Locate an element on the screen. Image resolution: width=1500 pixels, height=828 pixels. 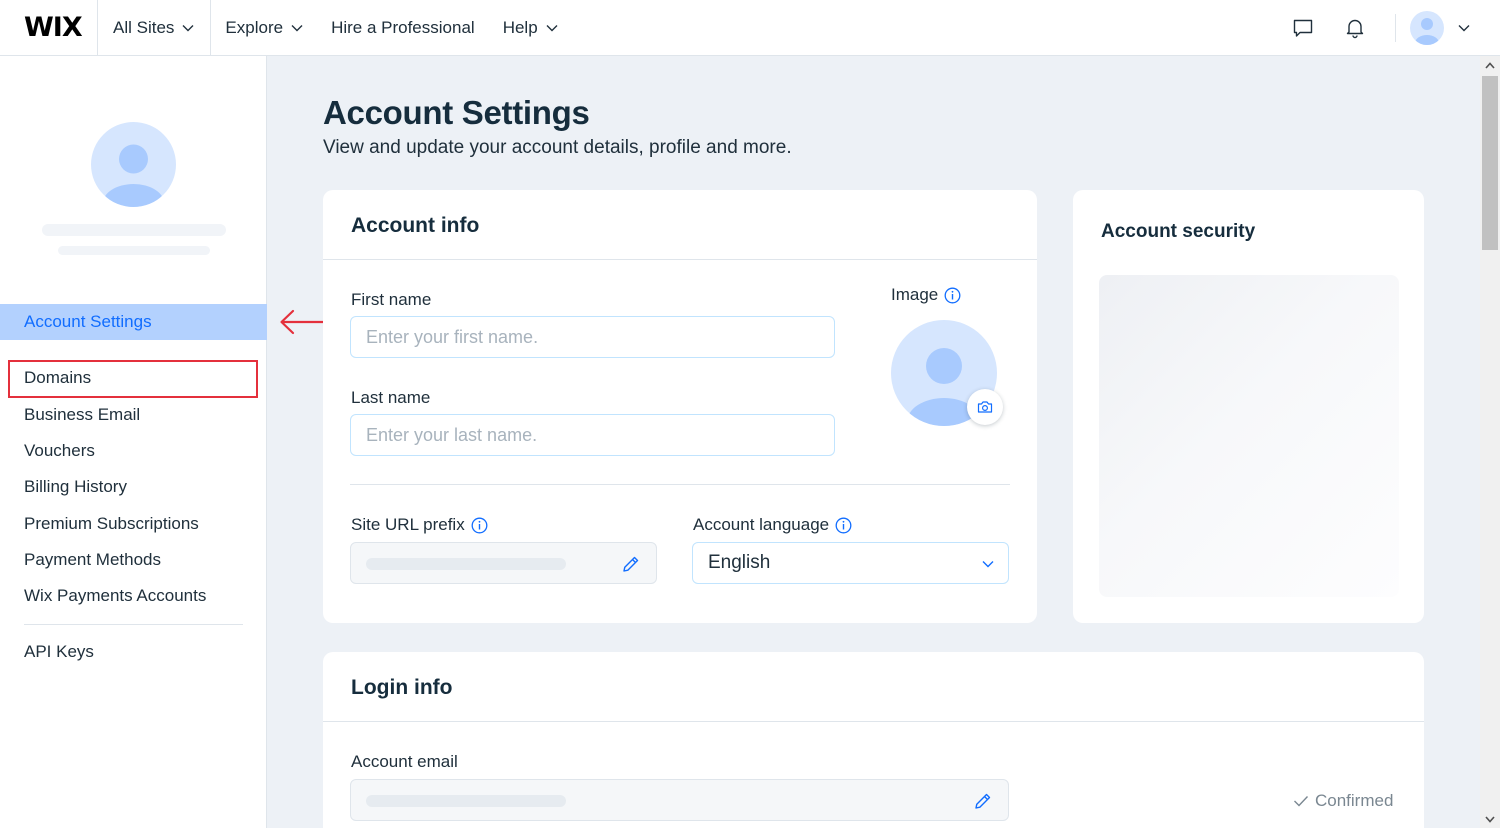
image-label: Image is located at coordinates (926, 295).